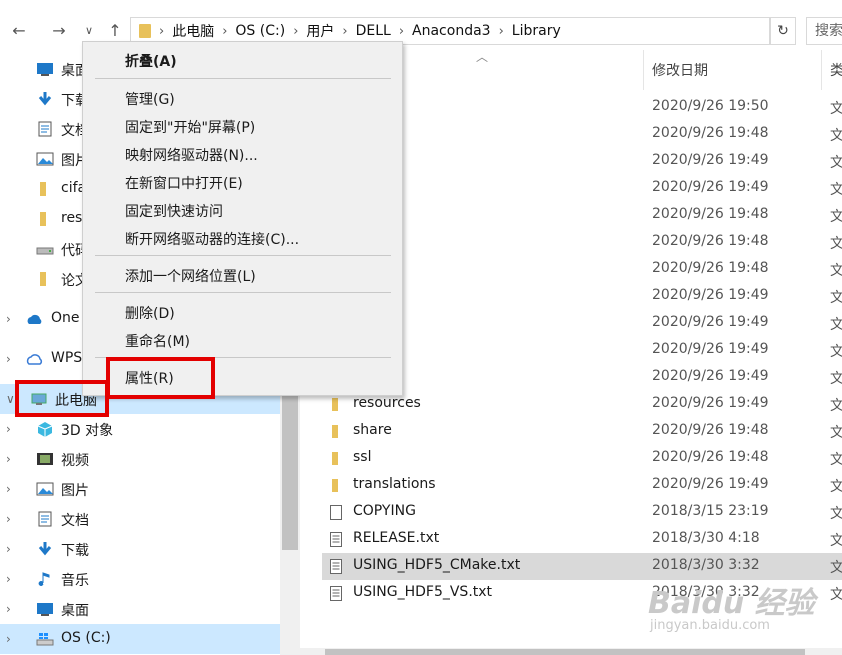  Describe the element at coordinates (731, 603) in the screenshot. I see `watermark-logo: Baidu 经验` at that location.